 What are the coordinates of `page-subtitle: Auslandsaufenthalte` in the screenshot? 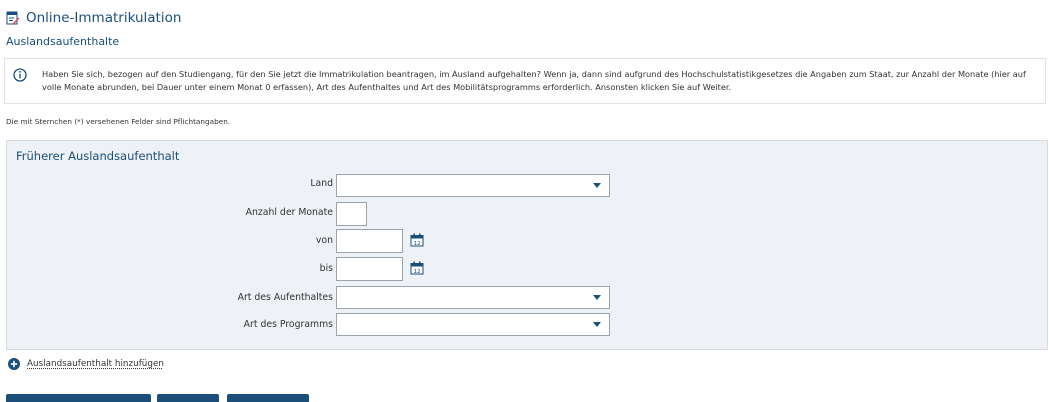 It's located at (63, 41).